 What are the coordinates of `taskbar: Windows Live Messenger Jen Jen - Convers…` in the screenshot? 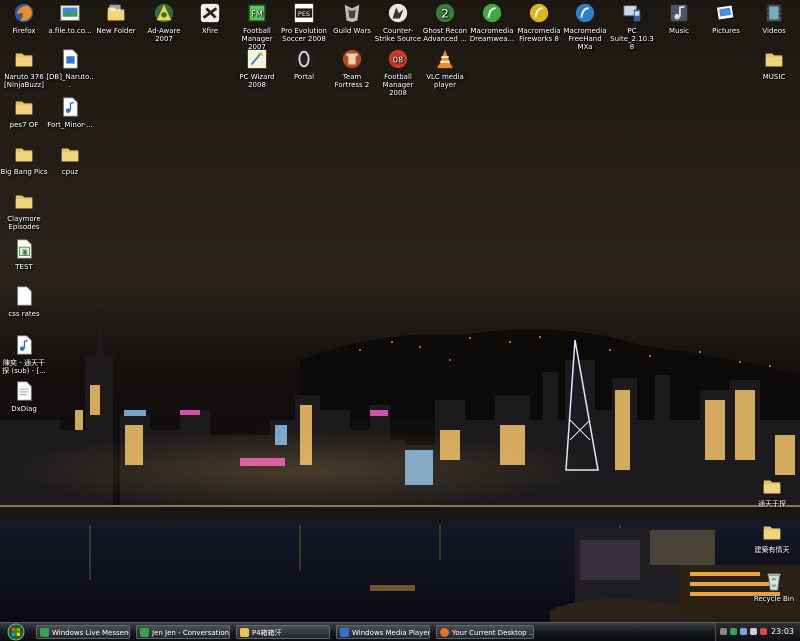 It's located at (400, 631).